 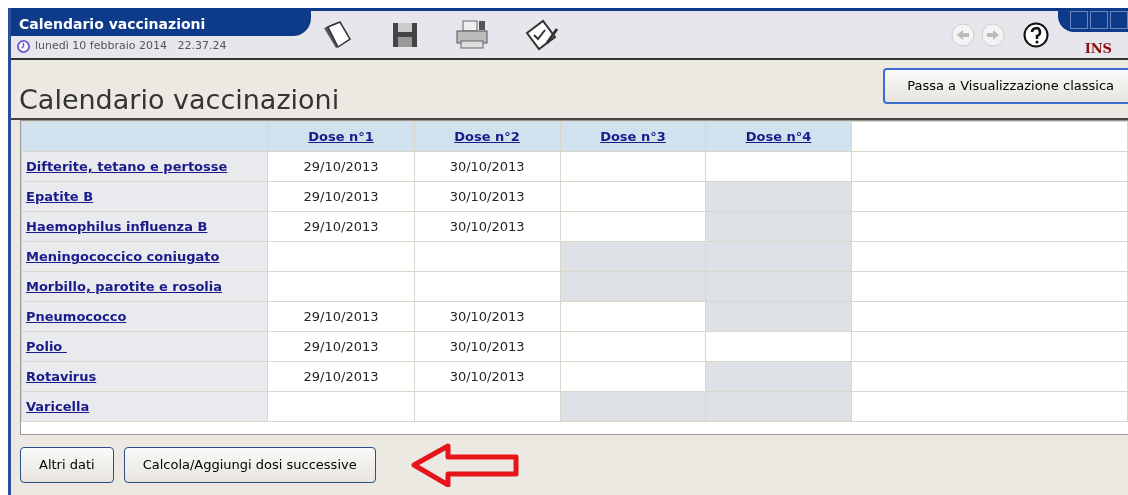 I want to click on clock-icon, so click(x=23, y=46).